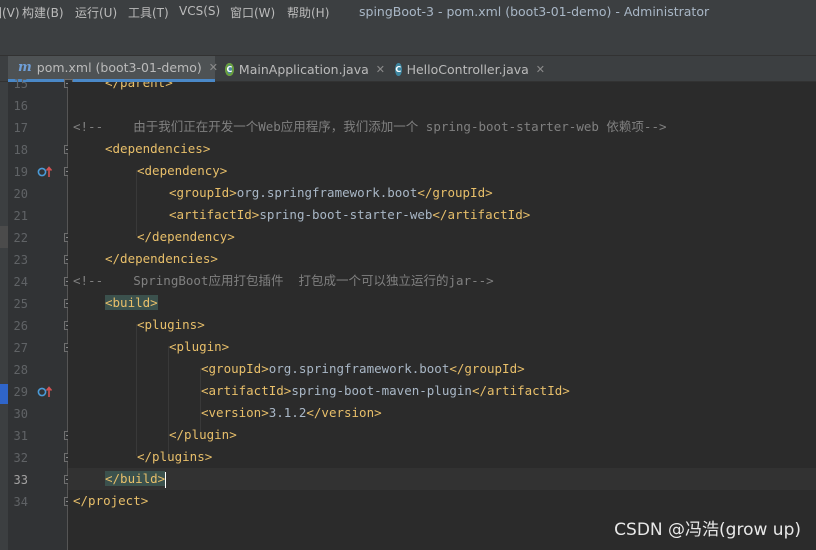 The width and height of the screenshot is (816, 550). I want to click on xml-tag: <plugins>, so click(171, 324).